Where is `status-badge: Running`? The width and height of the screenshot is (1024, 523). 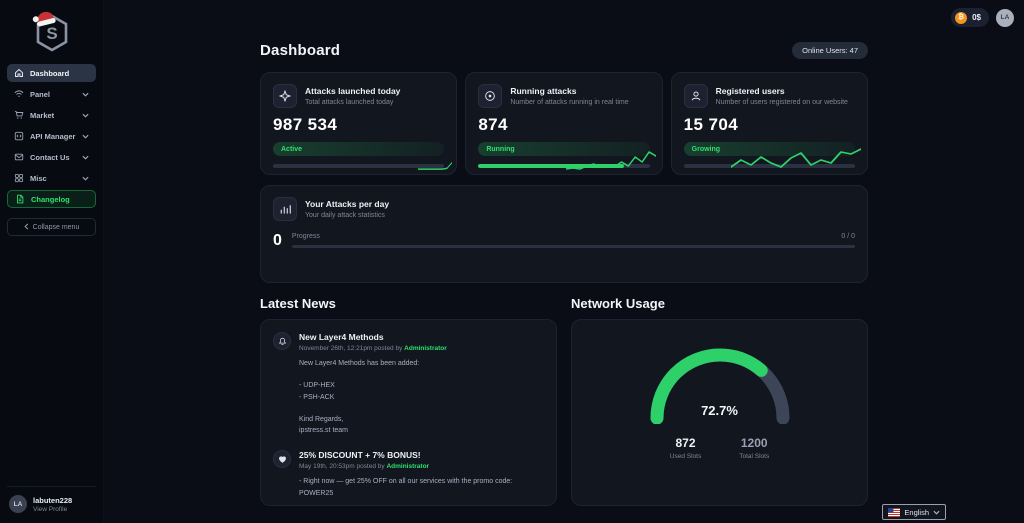
status-badge: Running is located at coordinates (564, 149).